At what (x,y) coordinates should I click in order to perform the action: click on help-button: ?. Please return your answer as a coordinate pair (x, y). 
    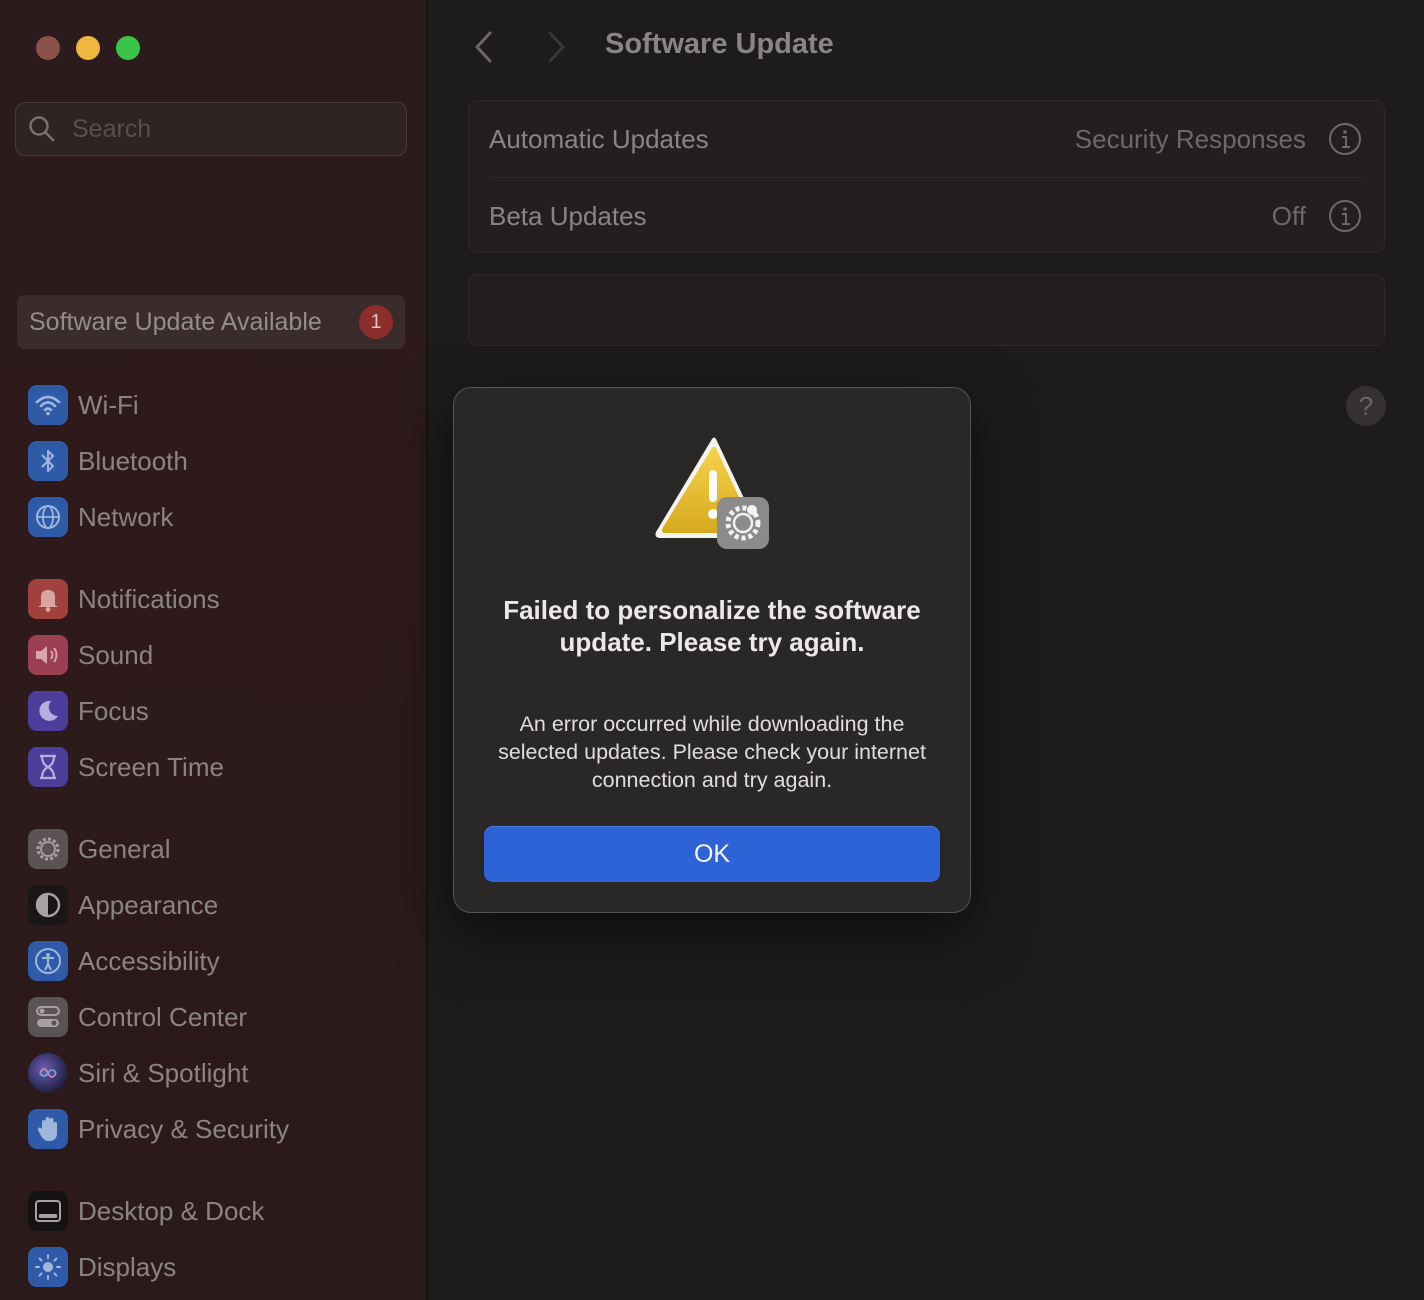
    Looking at the image, I should click on (1366, 406).